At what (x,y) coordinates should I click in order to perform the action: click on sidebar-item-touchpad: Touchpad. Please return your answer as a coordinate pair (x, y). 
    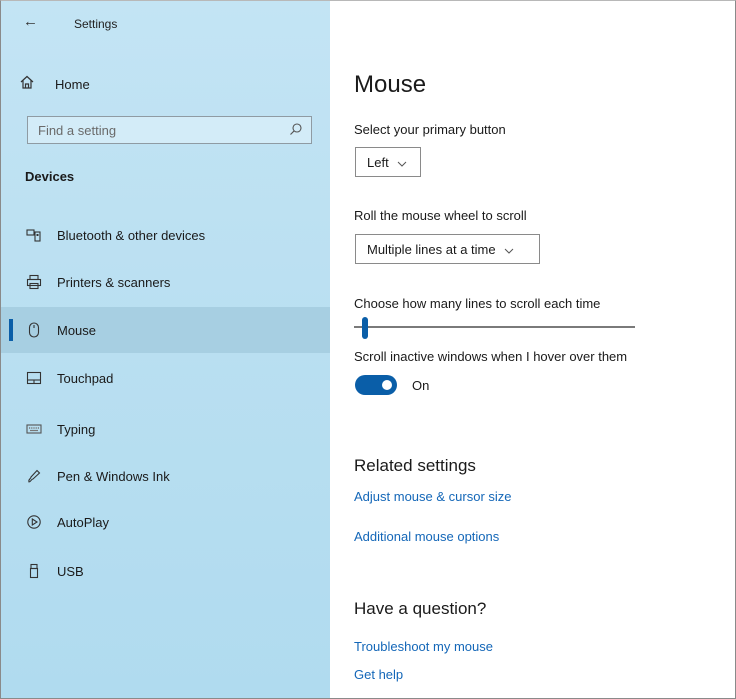
    Looking at the image, I should click on (165, 378).